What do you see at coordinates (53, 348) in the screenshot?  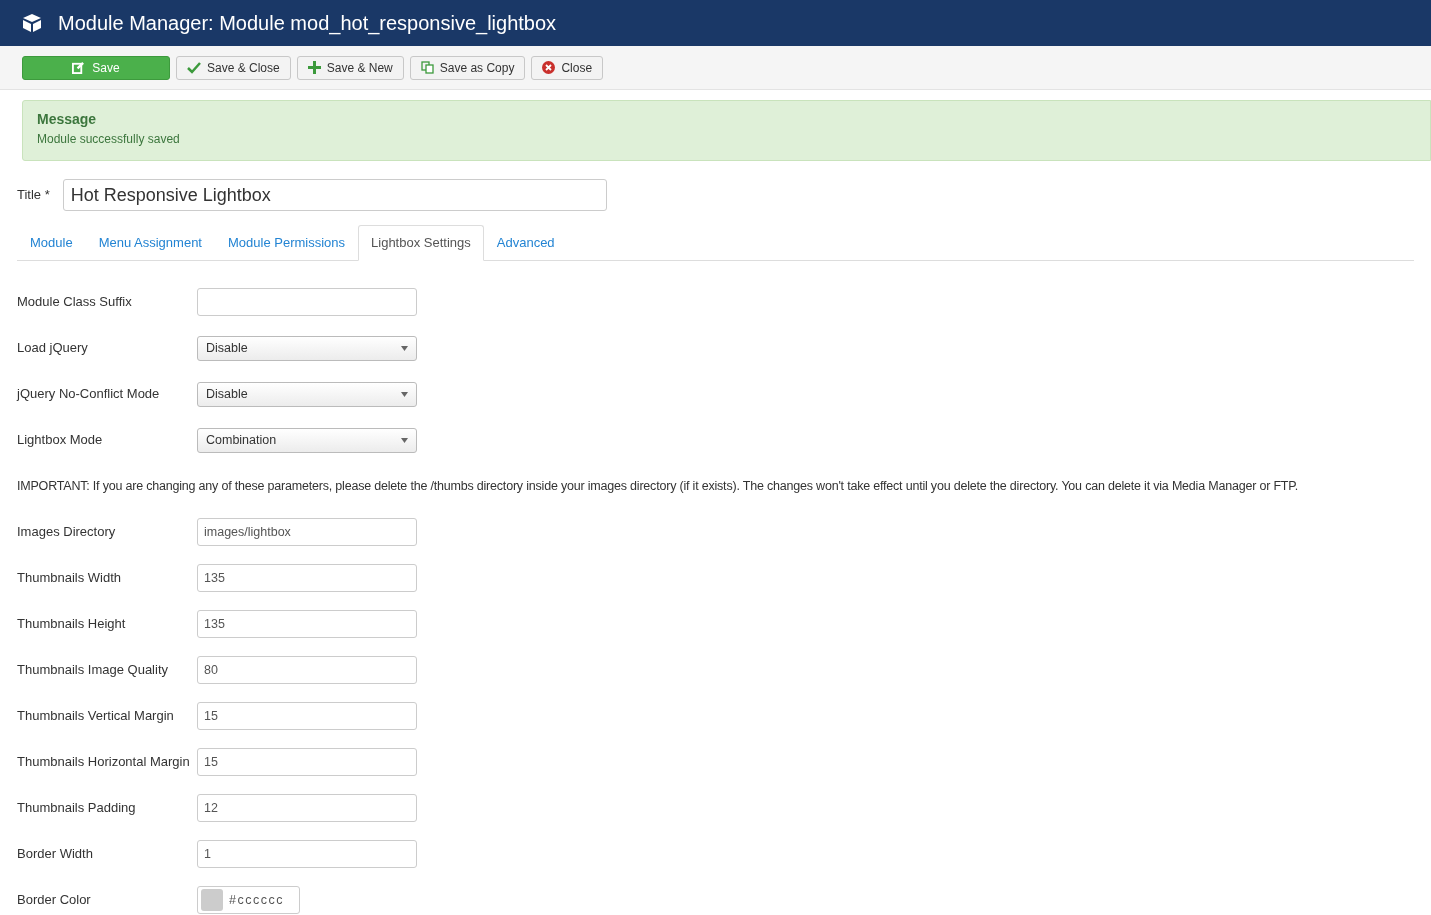 I see `field-label: Load jQuery` at bounding box center [53, 348].